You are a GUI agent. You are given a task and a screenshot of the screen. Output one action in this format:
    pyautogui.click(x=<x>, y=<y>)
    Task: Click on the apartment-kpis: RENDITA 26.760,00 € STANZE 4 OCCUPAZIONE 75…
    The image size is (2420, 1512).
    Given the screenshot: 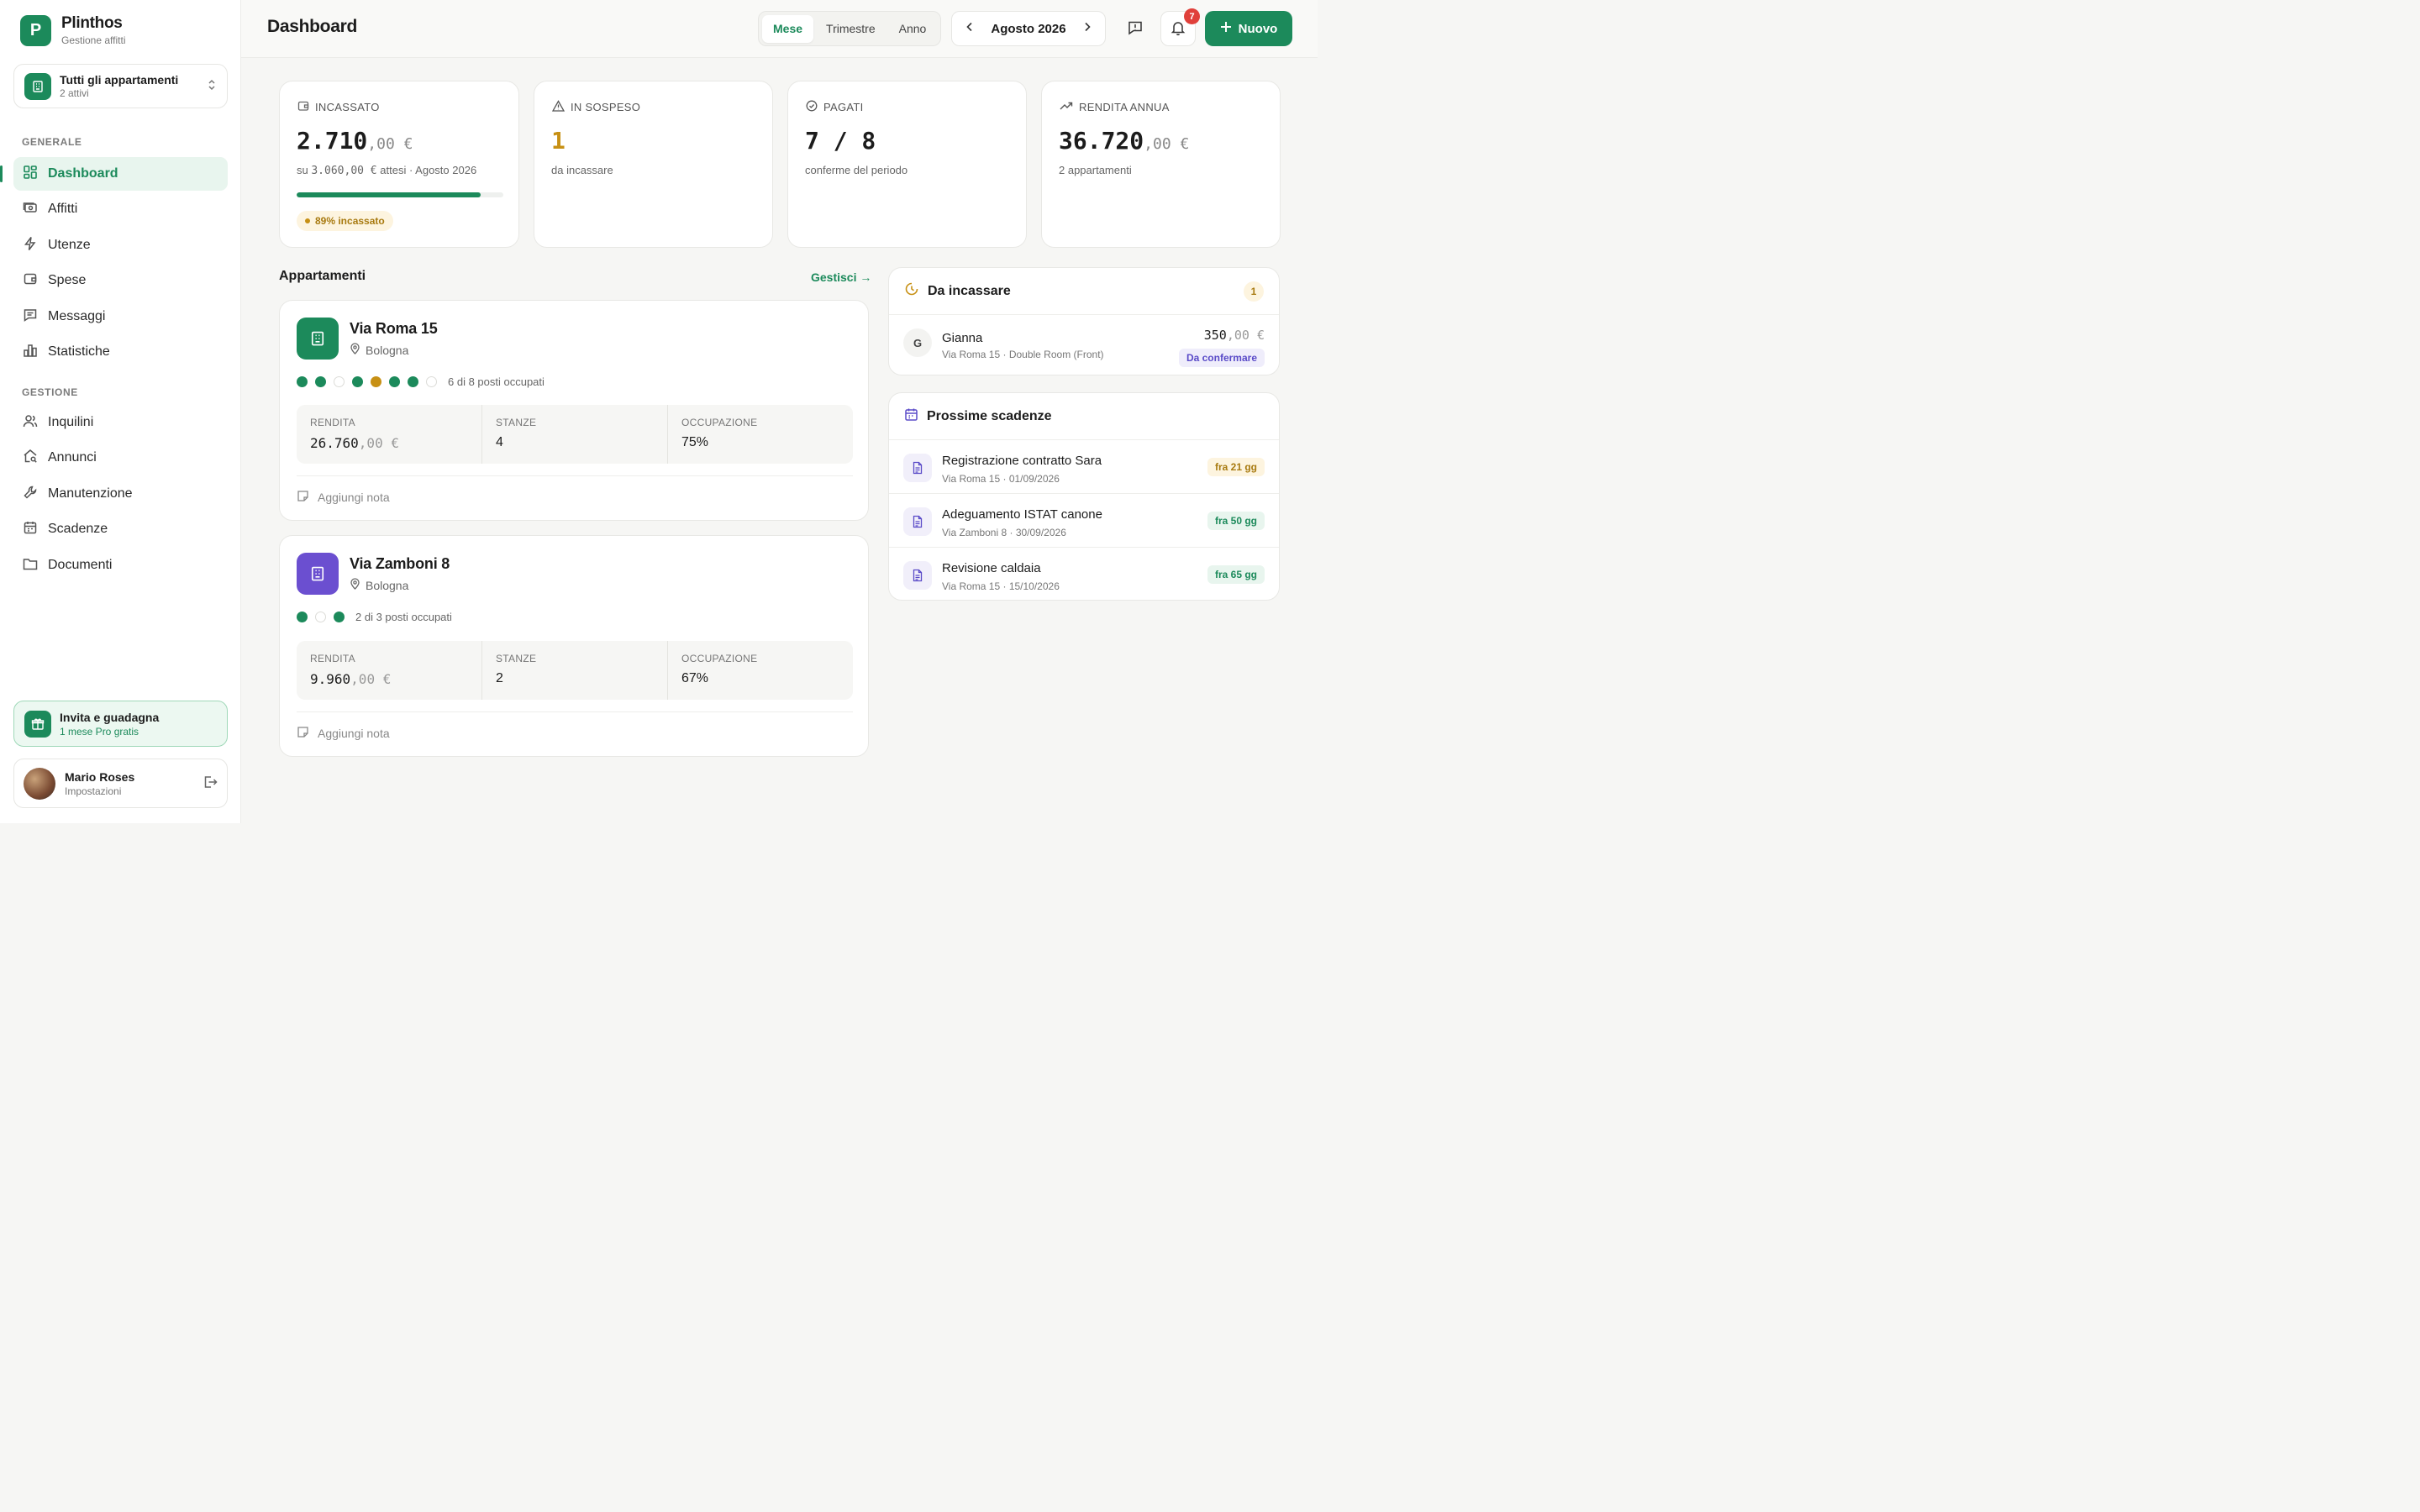 What is the action you would take?
    pyautogui.click(x=575, y=434)
    